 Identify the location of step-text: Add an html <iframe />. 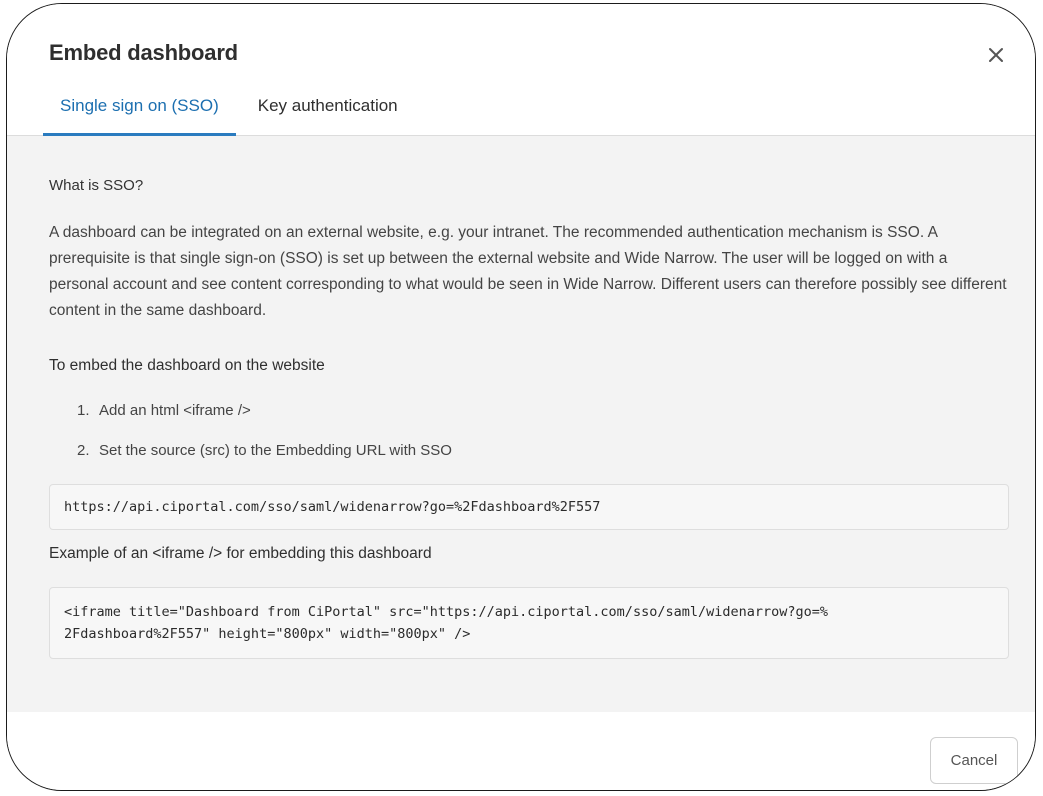
(175, 410).